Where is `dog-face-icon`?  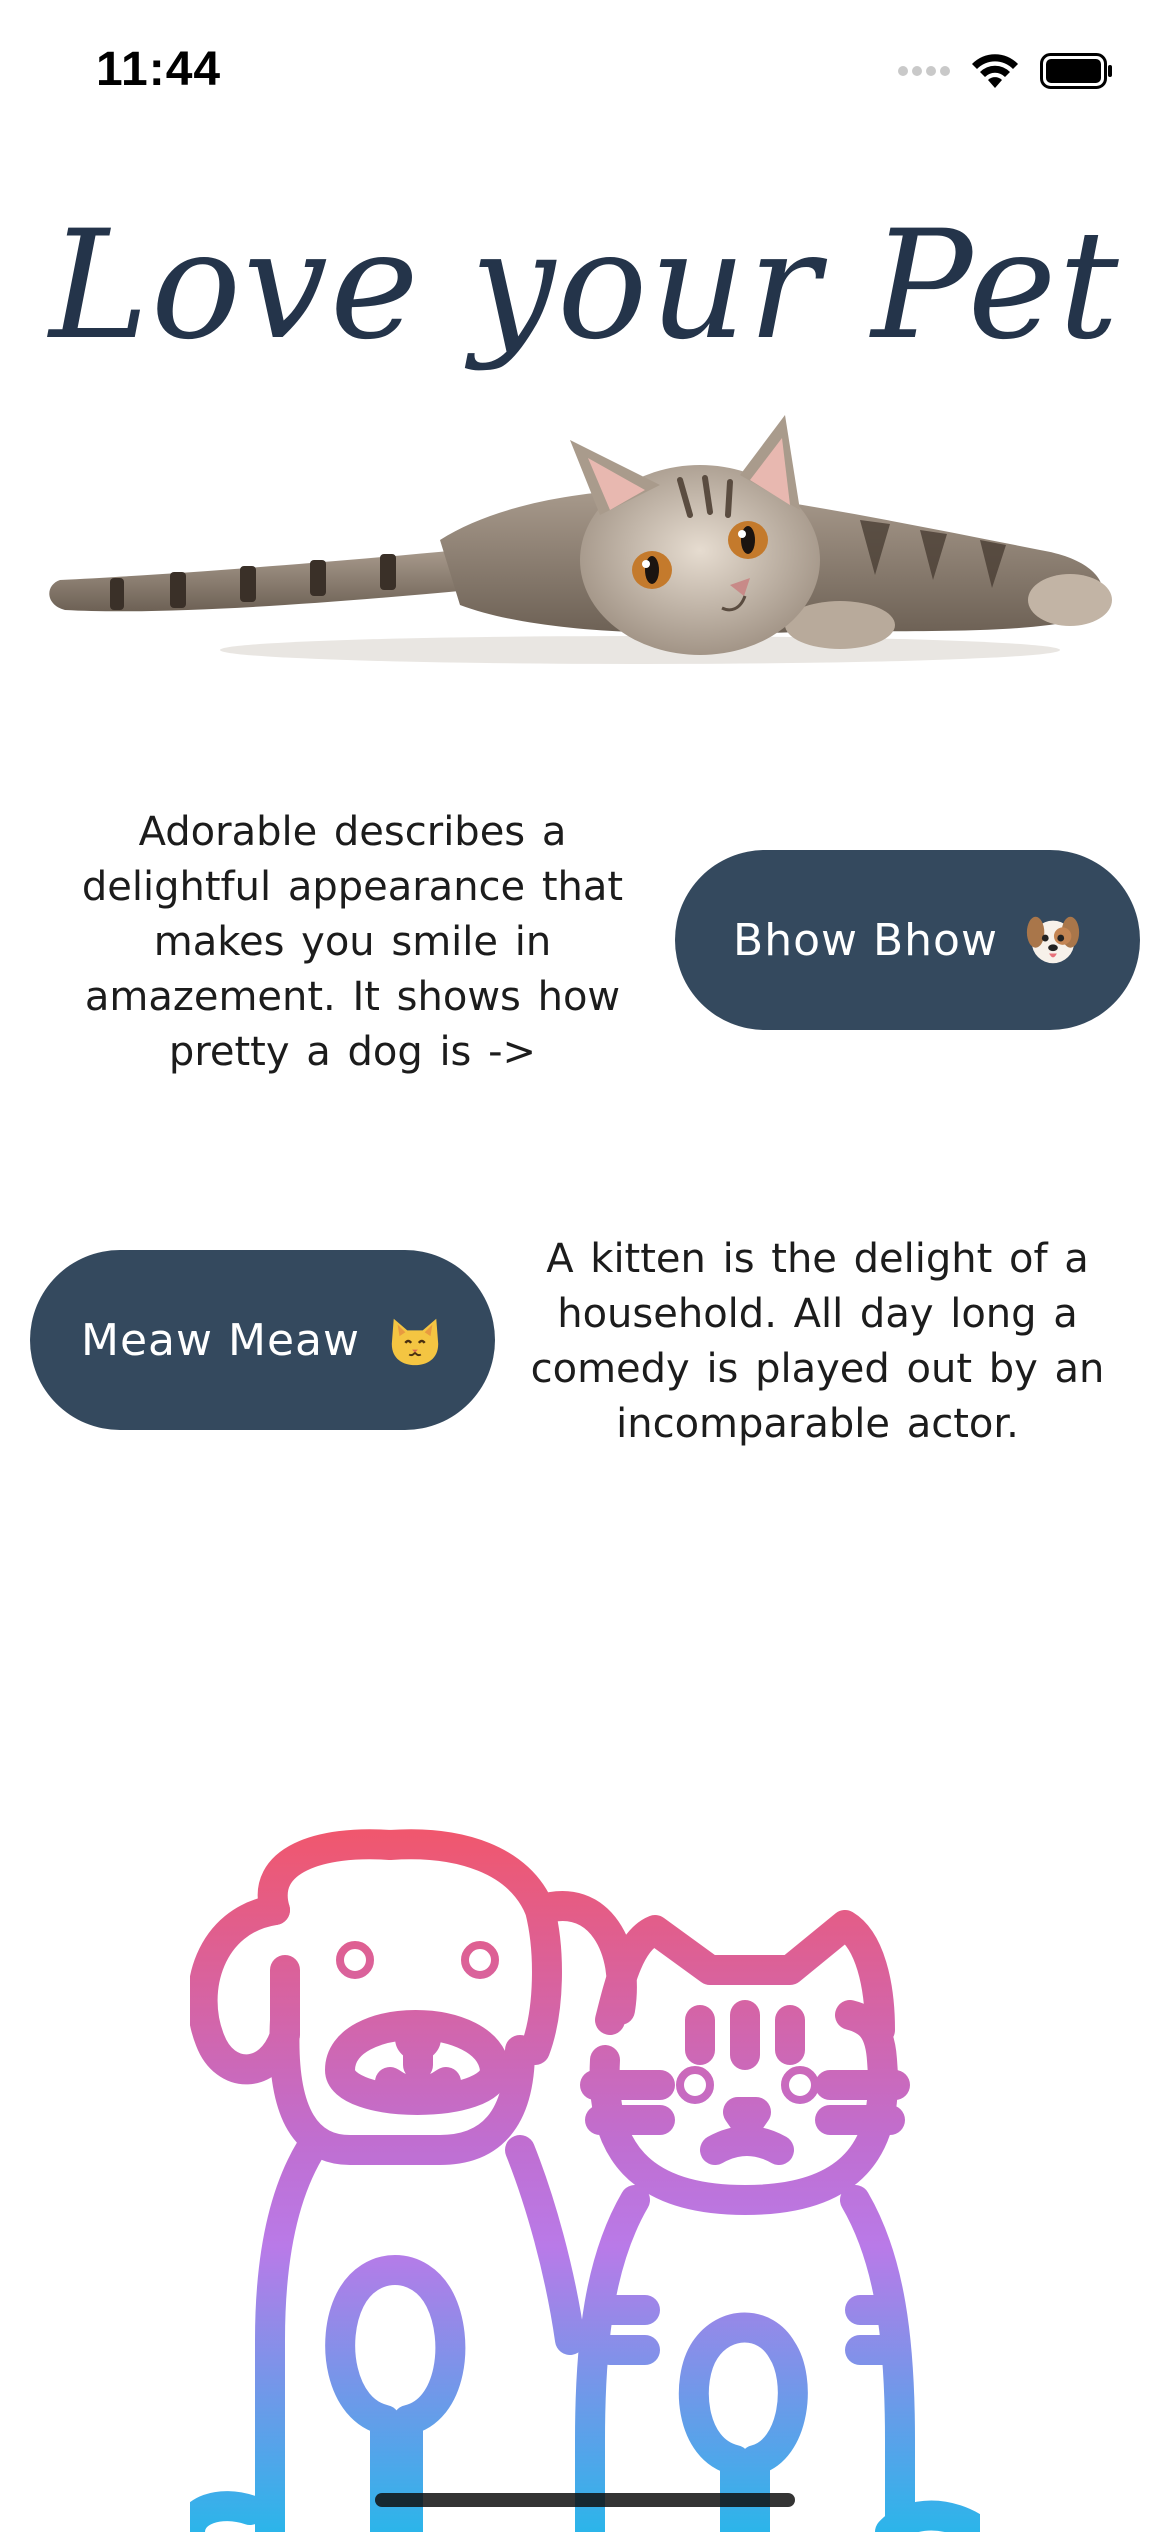 dog-face-icon is located at coordinates (1053, 940).